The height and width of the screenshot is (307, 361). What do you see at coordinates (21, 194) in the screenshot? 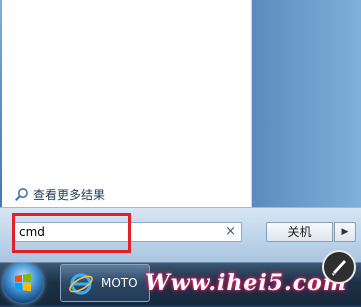
I see `search-icon` at bounding box center [21, 194].